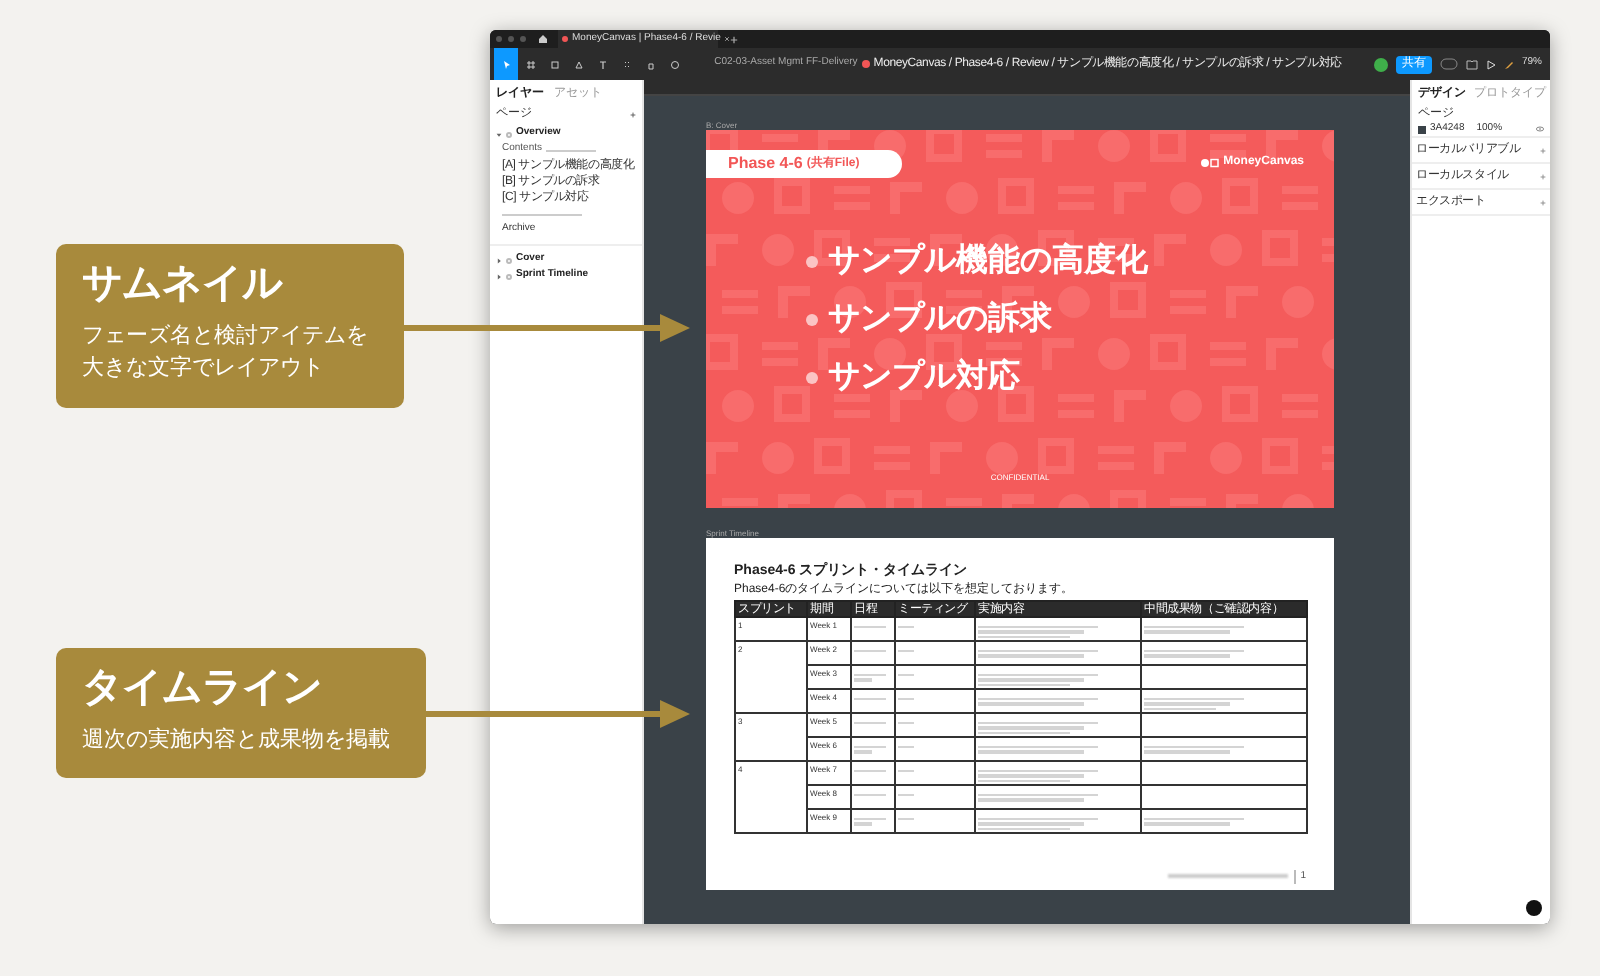 This screenshot has height=976, width=1600. What do you see at coordinates (236, 740) in the screenshot?
I see `callout-description: 週次の実施内容と成果物を掲載` at bounding box center [236, 740].